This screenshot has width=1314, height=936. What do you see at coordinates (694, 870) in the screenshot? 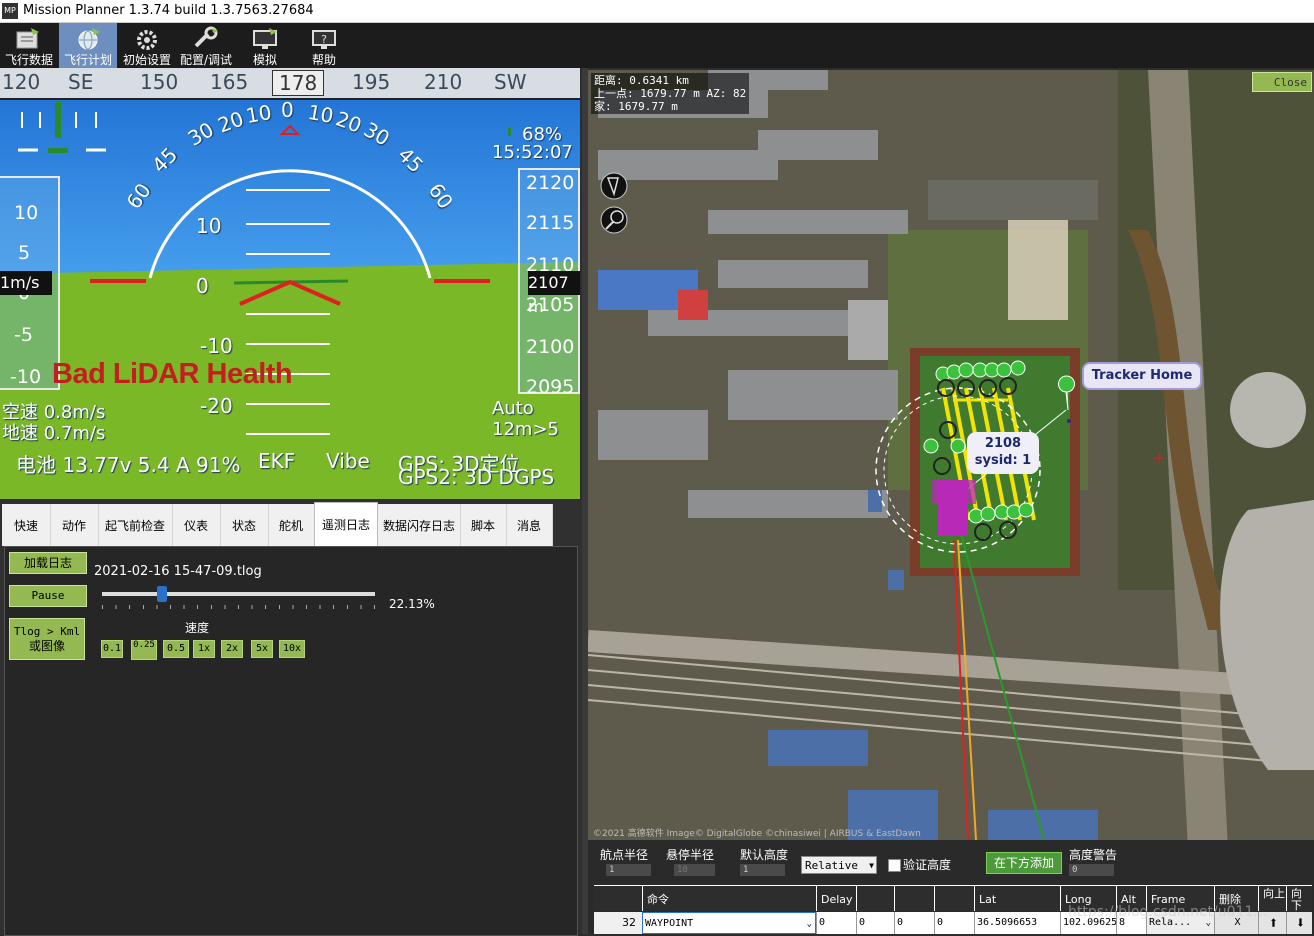
I see `loiter-radius-input: 10` at bounding box center [694, 870].